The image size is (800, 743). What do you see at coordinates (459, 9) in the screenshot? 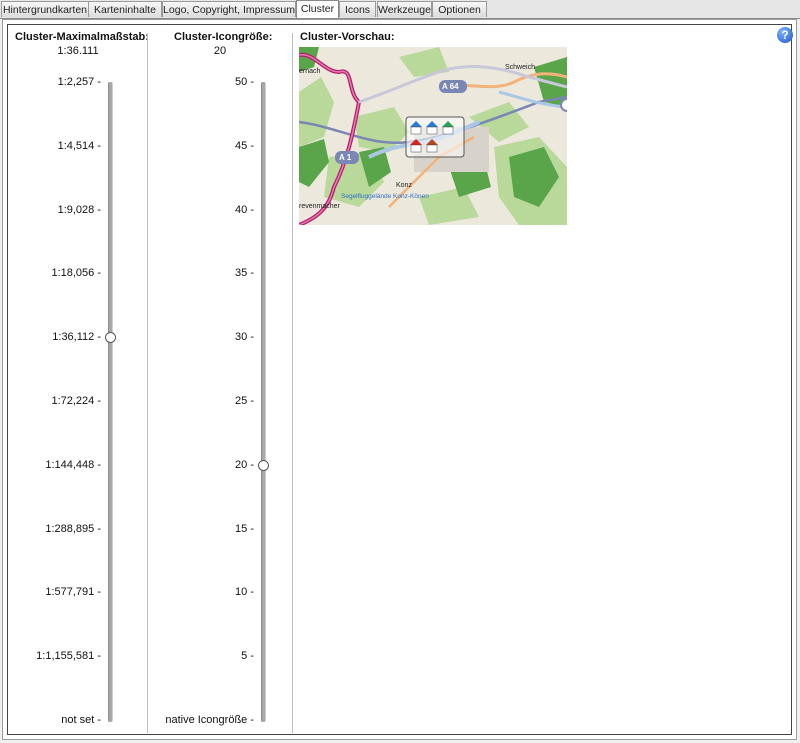
I see `tab-optionen: Optionen` at bounding box center [459, 9].